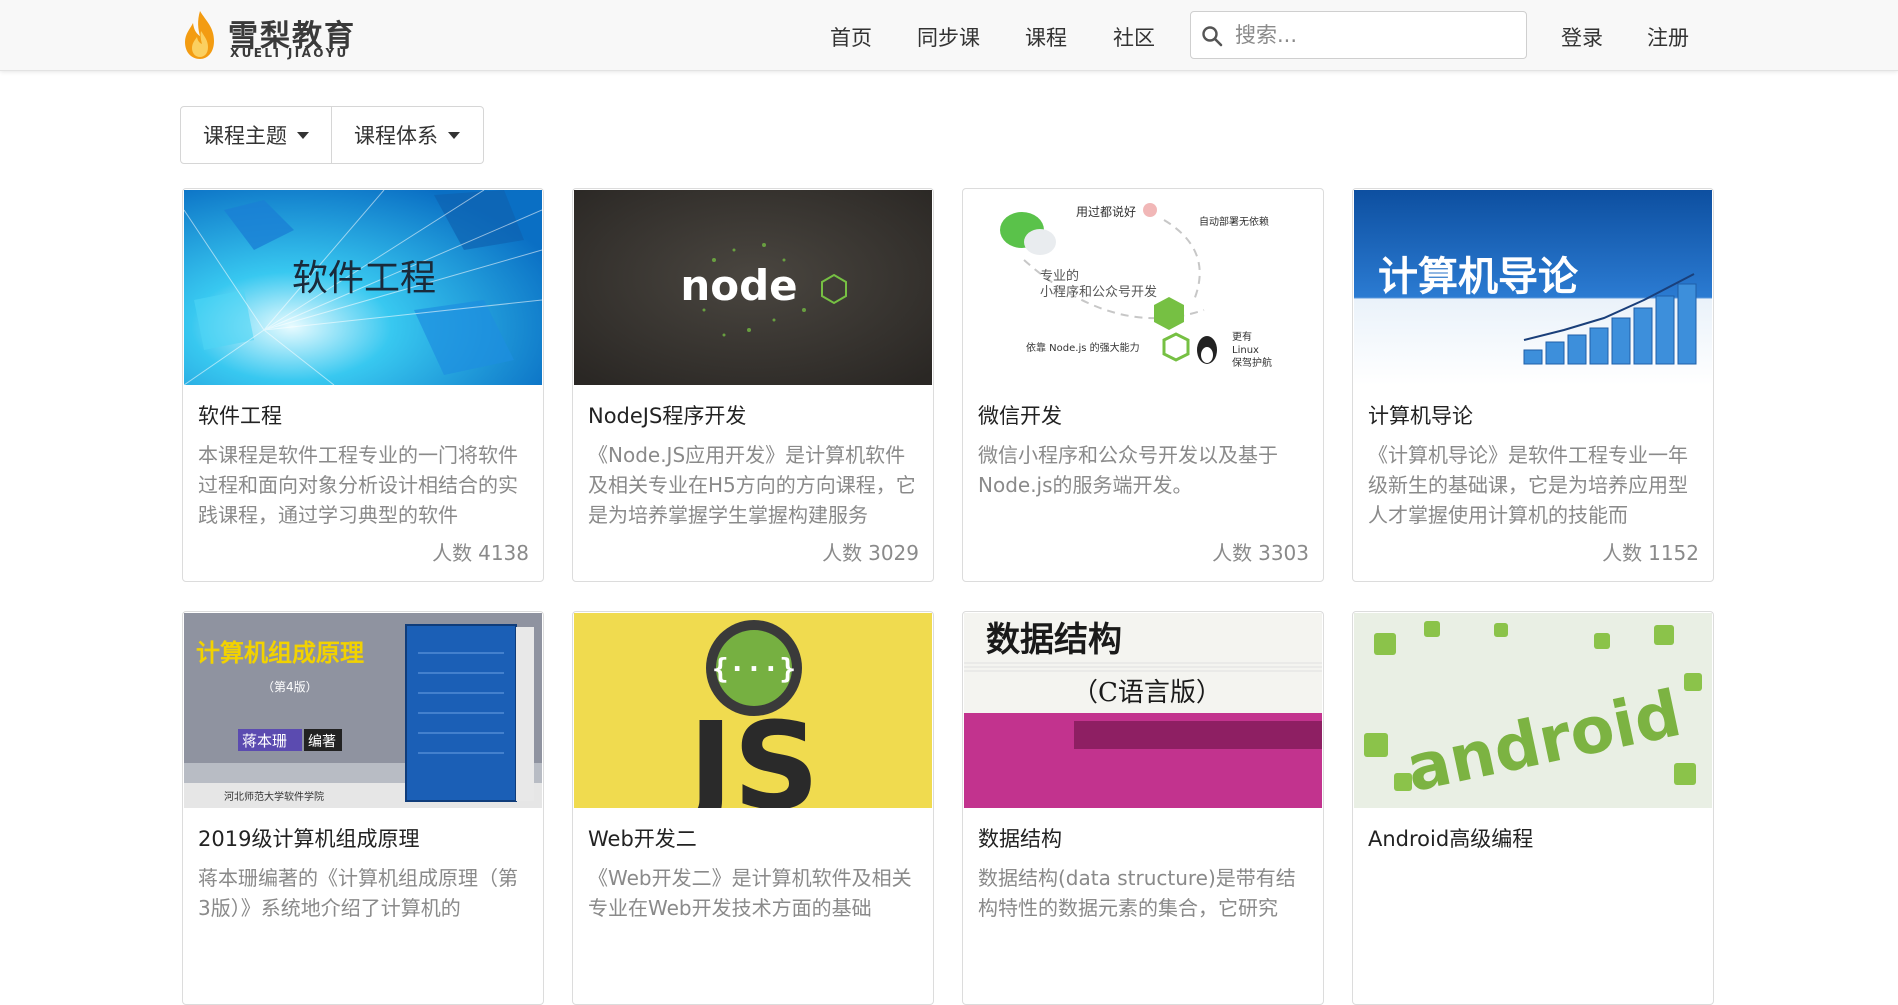  Describe the element at coordinates (308, 838) in the screenshot. I see `course-title: 2019级计算机组成原理` at that location.